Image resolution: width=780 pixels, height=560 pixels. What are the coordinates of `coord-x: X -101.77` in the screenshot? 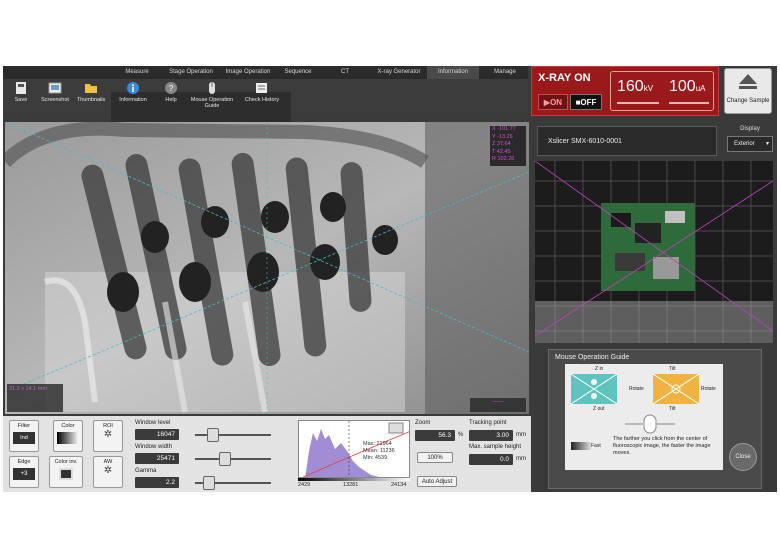 It's located at (504, 129).